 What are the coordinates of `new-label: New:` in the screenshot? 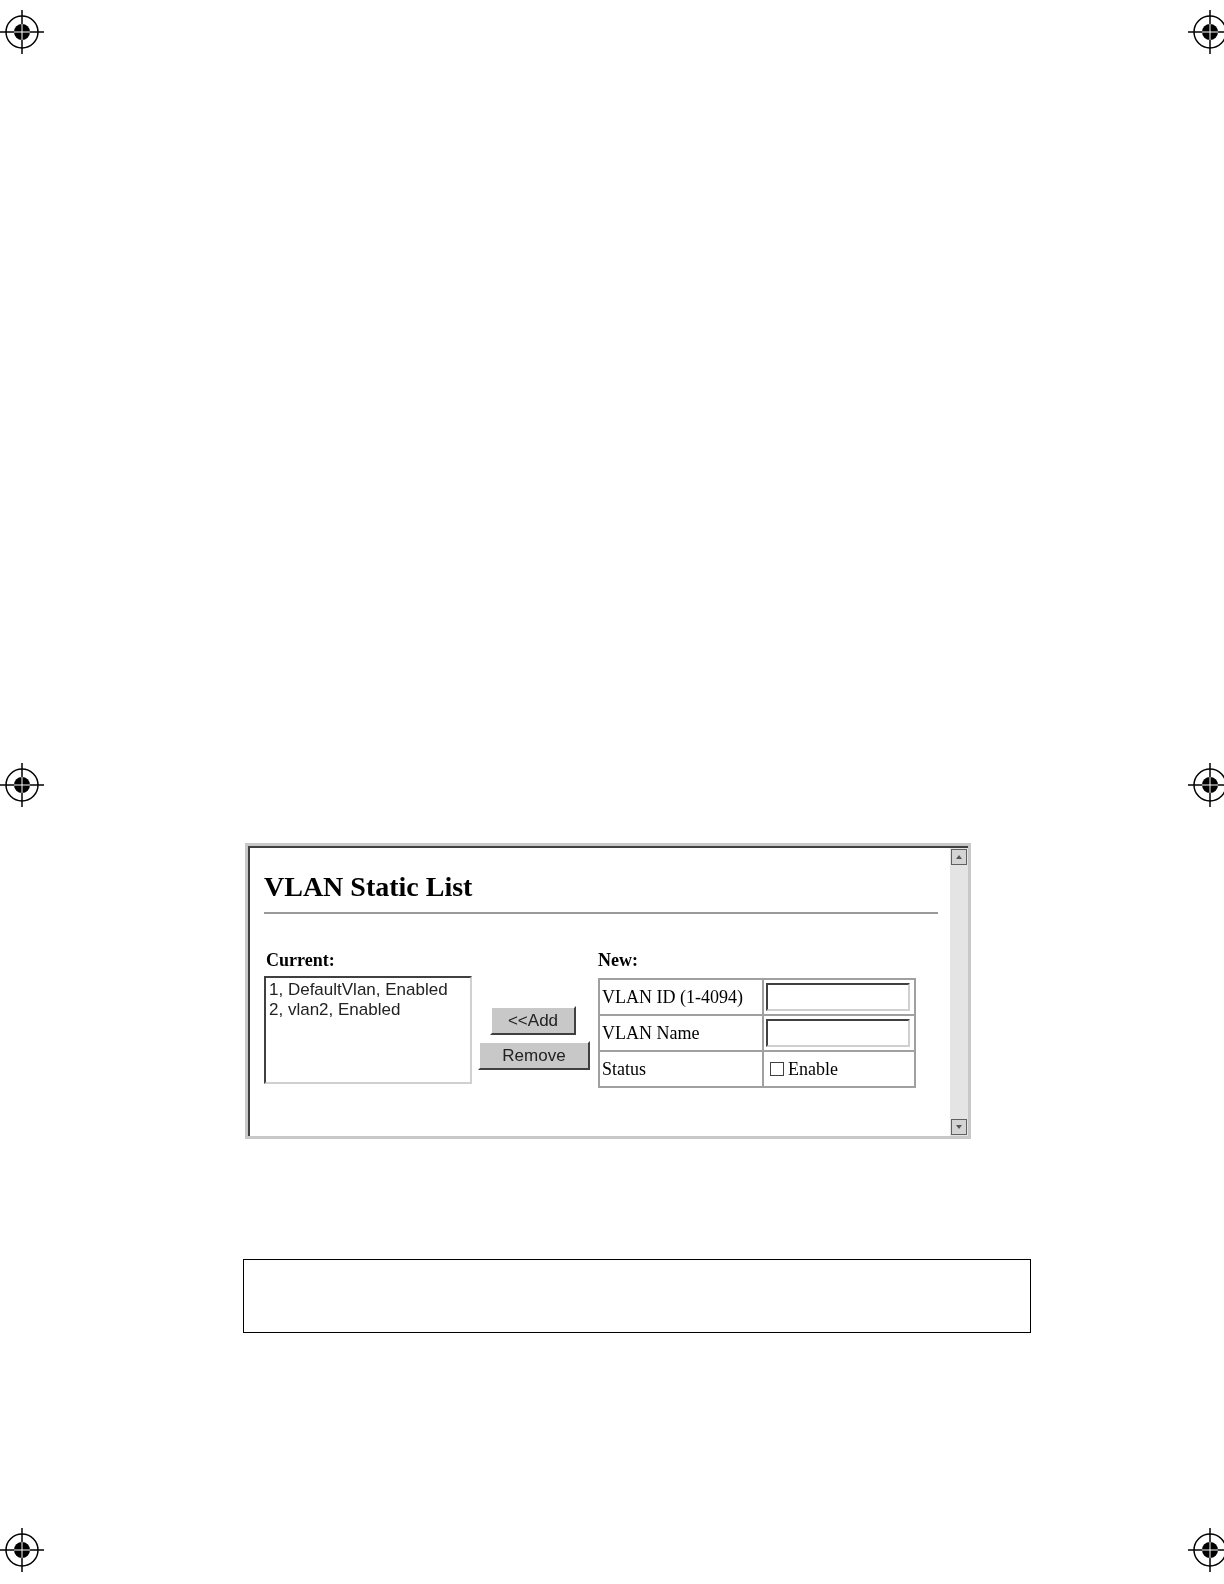 It's located at (618, 960).